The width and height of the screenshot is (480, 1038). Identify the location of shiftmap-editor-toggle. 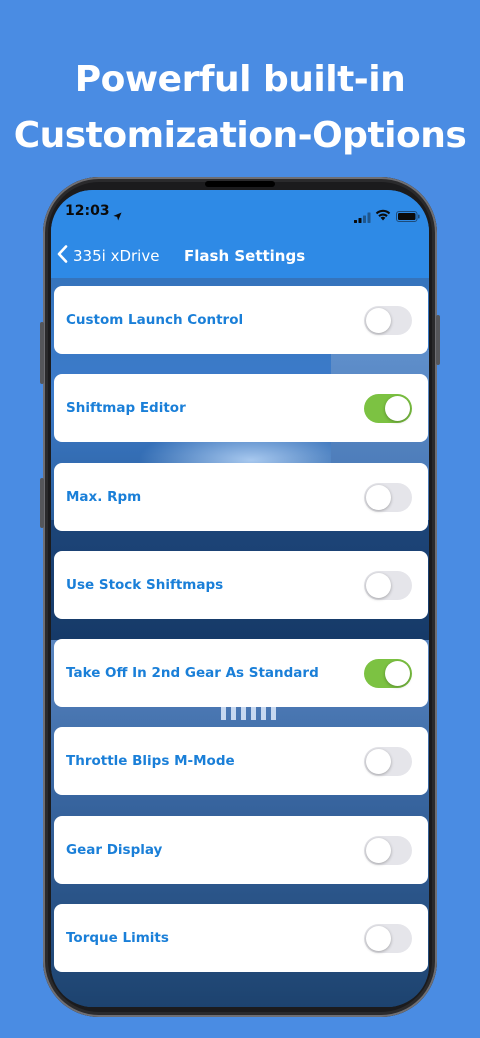
(388, 409).